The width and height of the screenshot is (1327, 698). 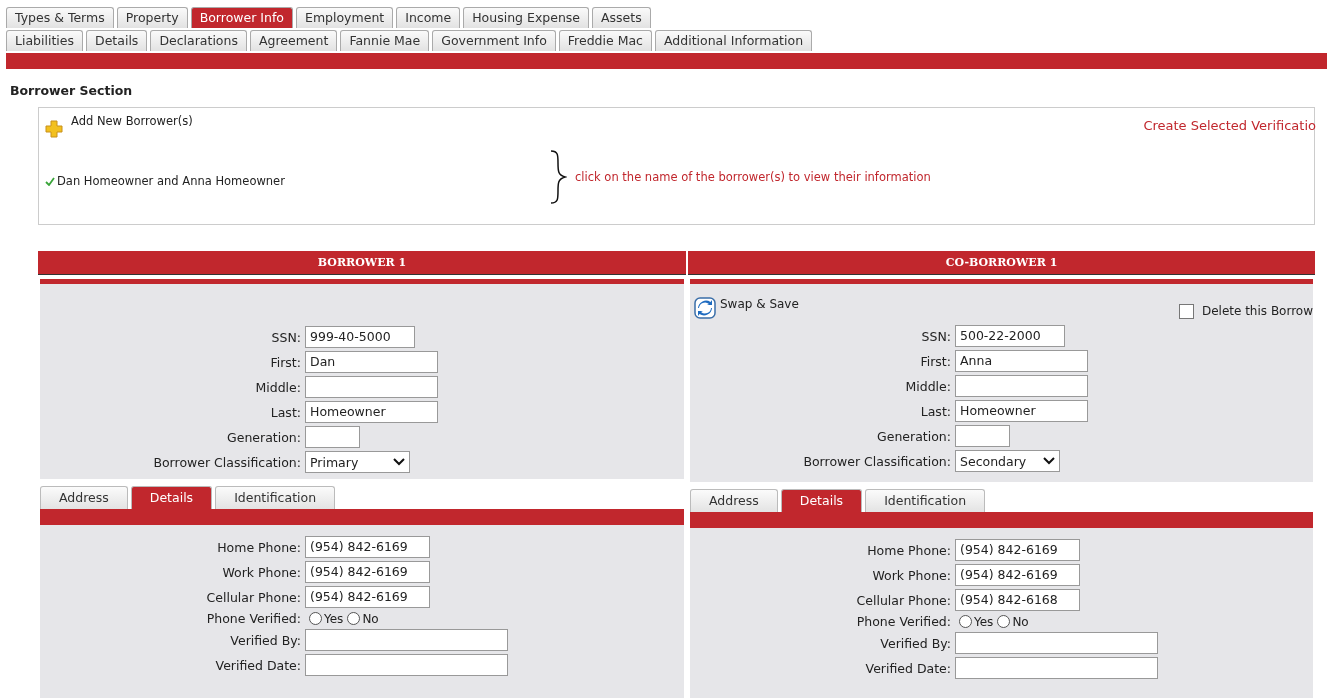 What do you see at coordinates (733, 40) in the screenshot?
I see `main-tab: Additional Information` at bounding box center [733, 40].